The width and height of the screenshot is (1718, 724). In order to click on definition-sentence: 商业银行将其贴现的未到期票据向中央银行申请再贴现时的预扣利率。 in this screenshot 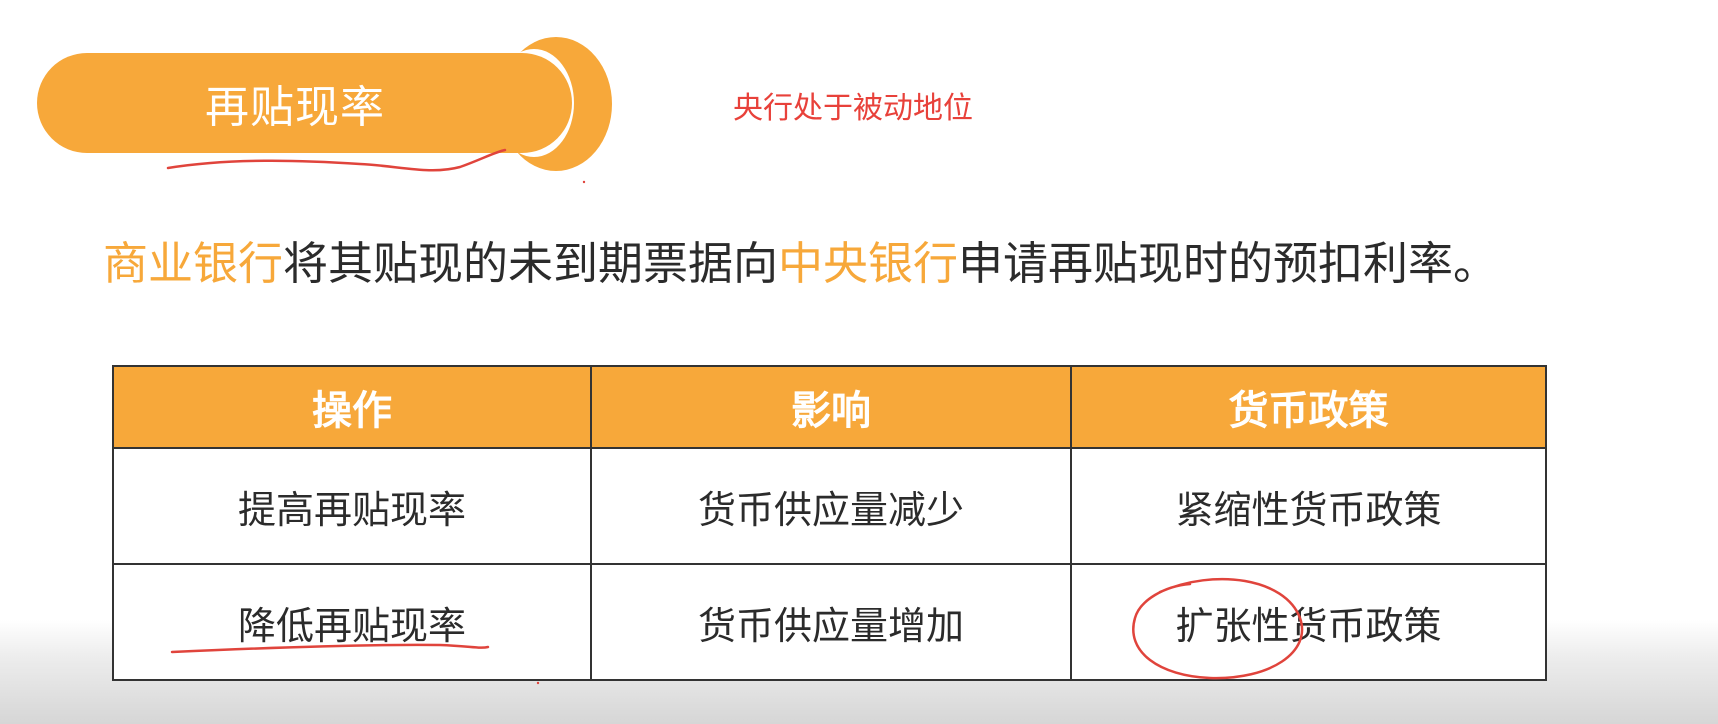, I will do `click(800, 259)`.